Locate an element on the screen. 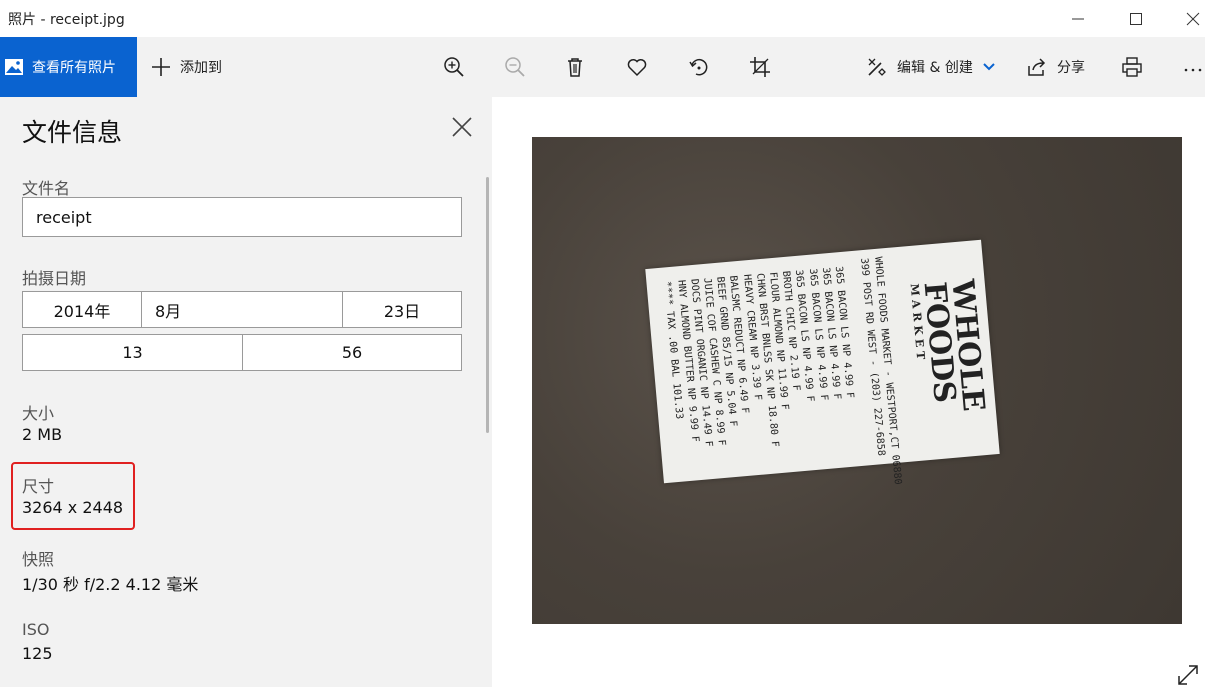 The width and height of the screenshot is (1205, 687). date-month-field: 8月 is located at coordinates (242, 309).